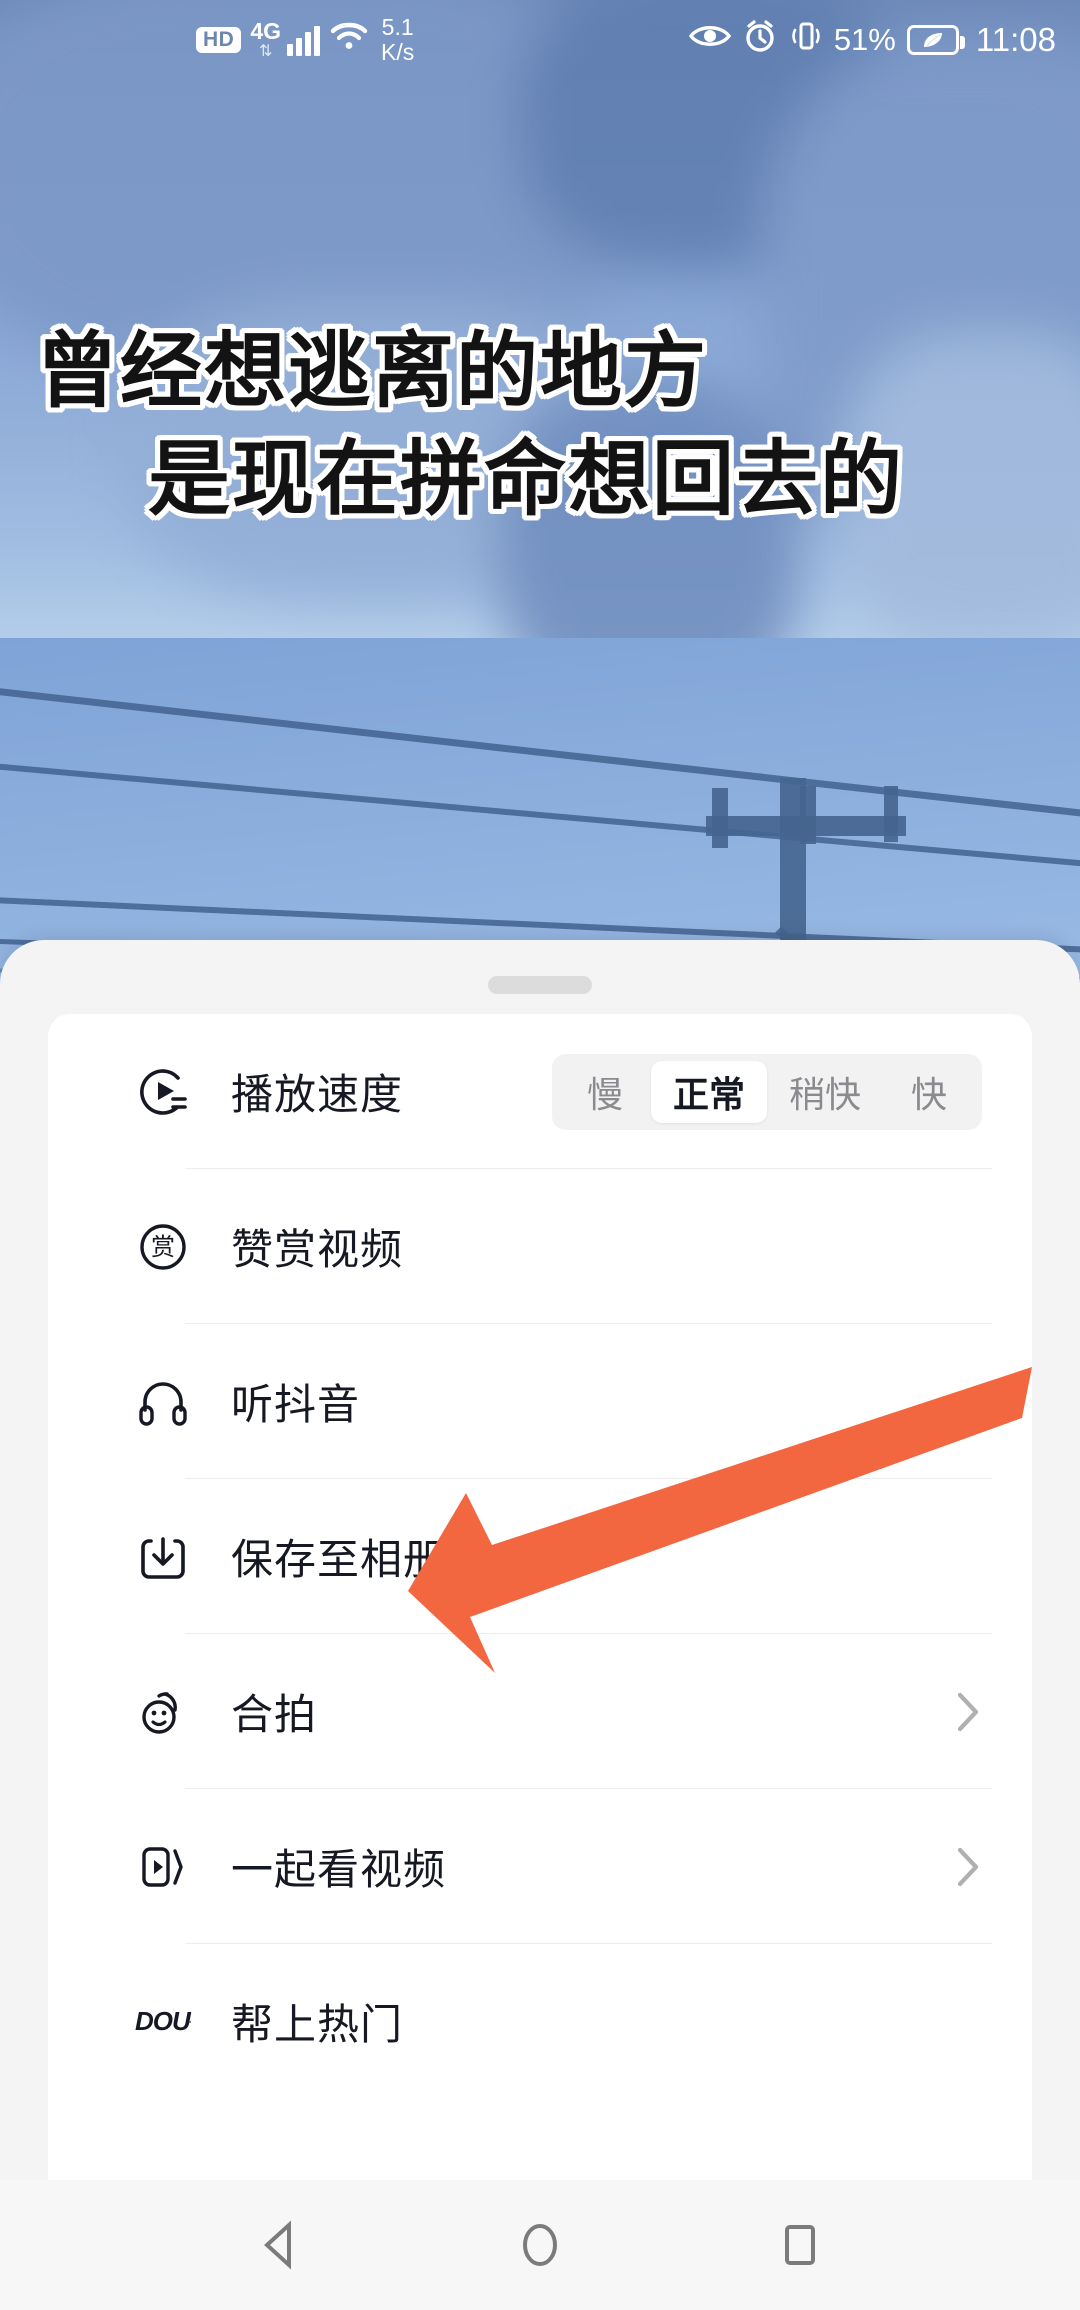 The height and width of the screenshot is (2310, 1080). What do you see at coordinates (760, 40) in the screenshot?
I see `alarm-clock-icon` at bounding box center [760, 40].